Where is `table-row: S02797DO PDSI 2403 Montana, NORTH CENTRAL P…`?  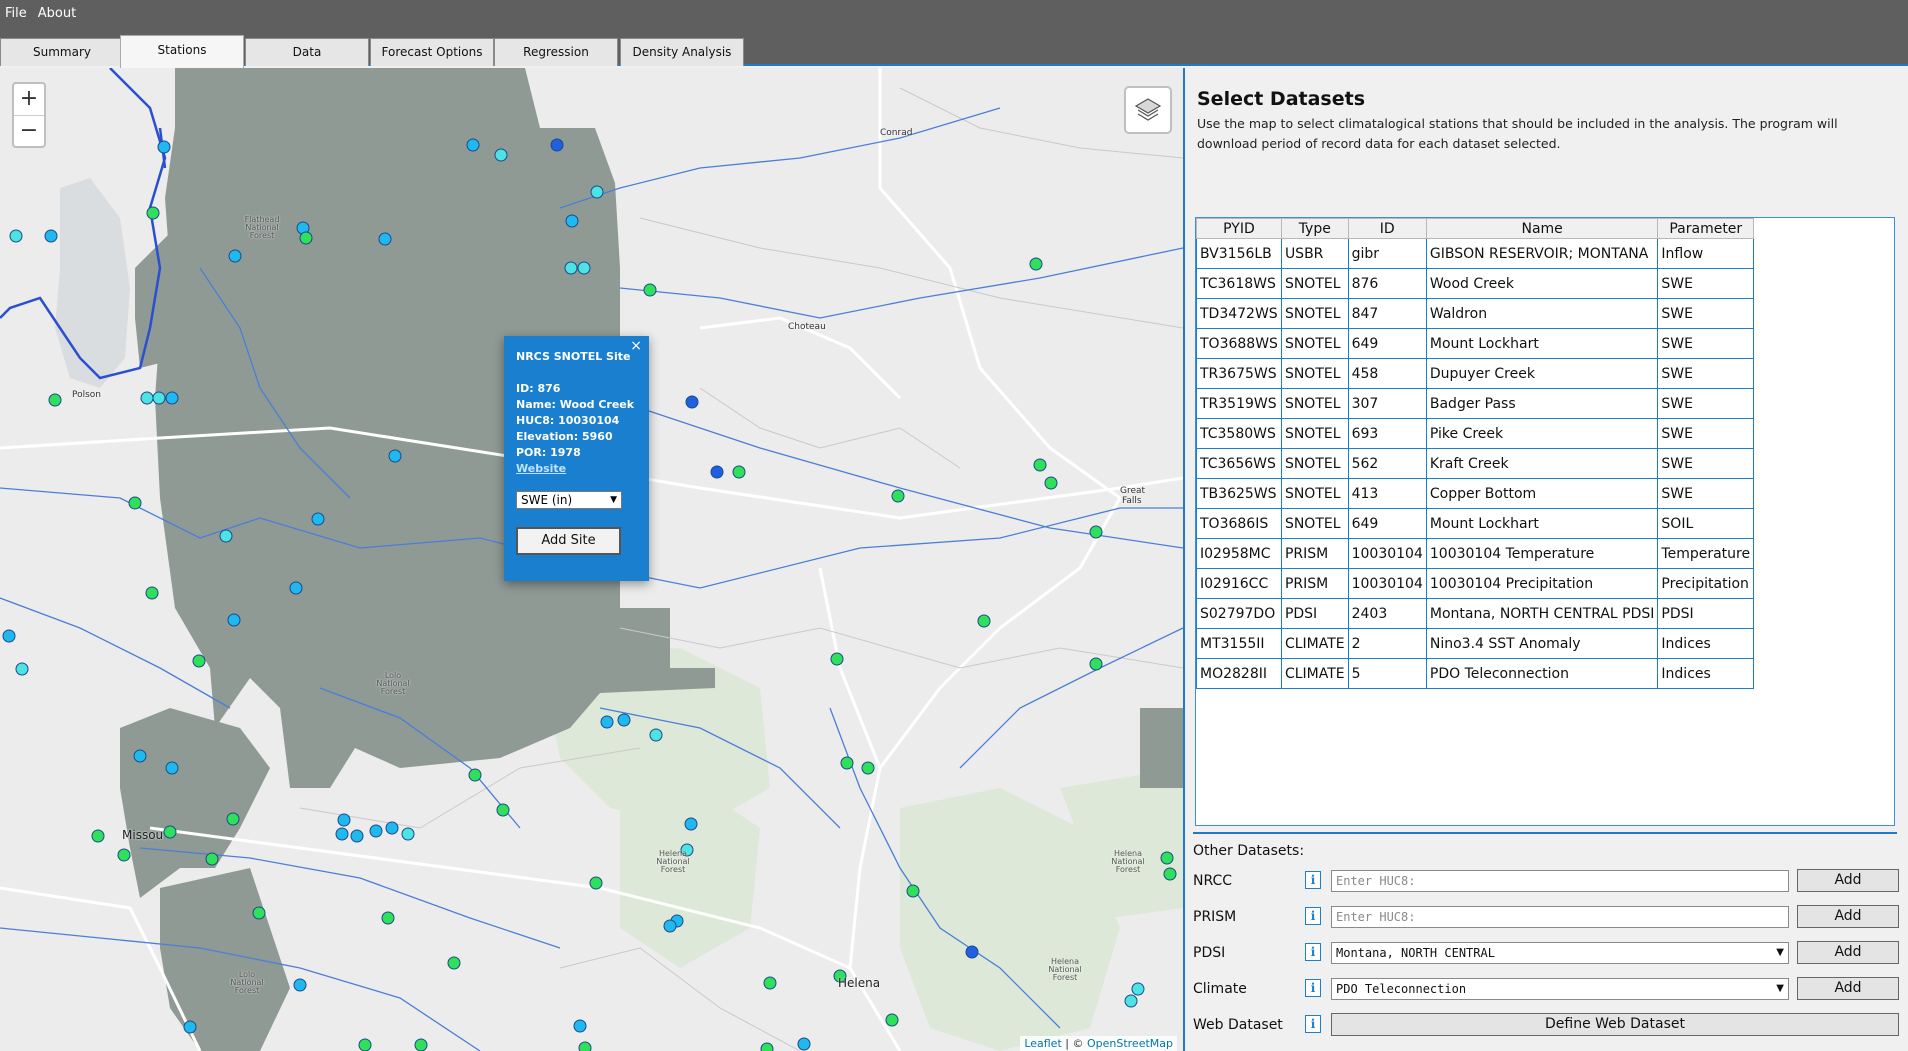
table-row: S02797DO PDSI 2403 Montana, NORTH CENTRAL P… is located at coordinates (1475, 613).